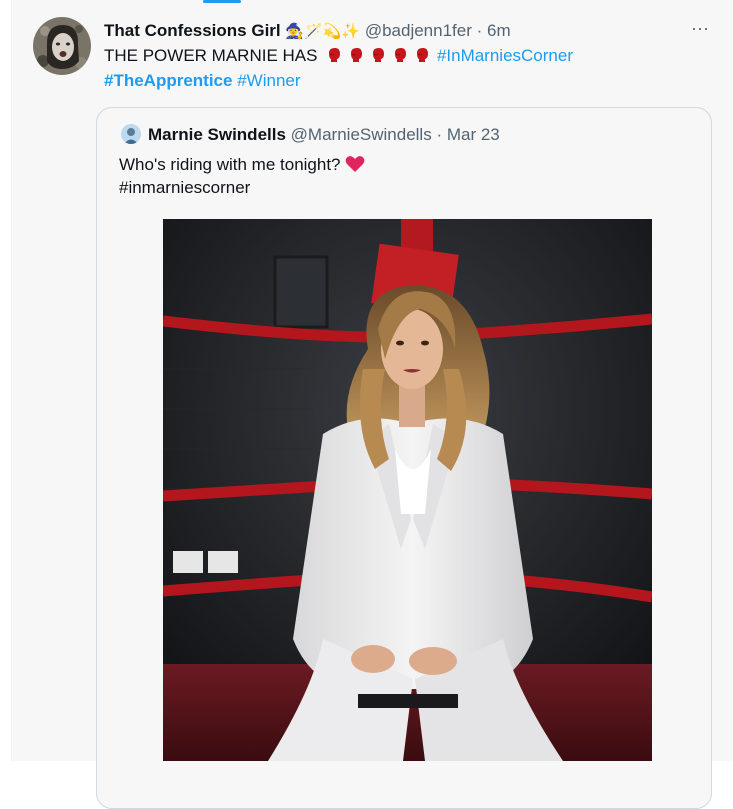  What do you see at coordinates (222, 1) in the screenshot?
I see `tab-indicator` at bounding box center [222, 1].